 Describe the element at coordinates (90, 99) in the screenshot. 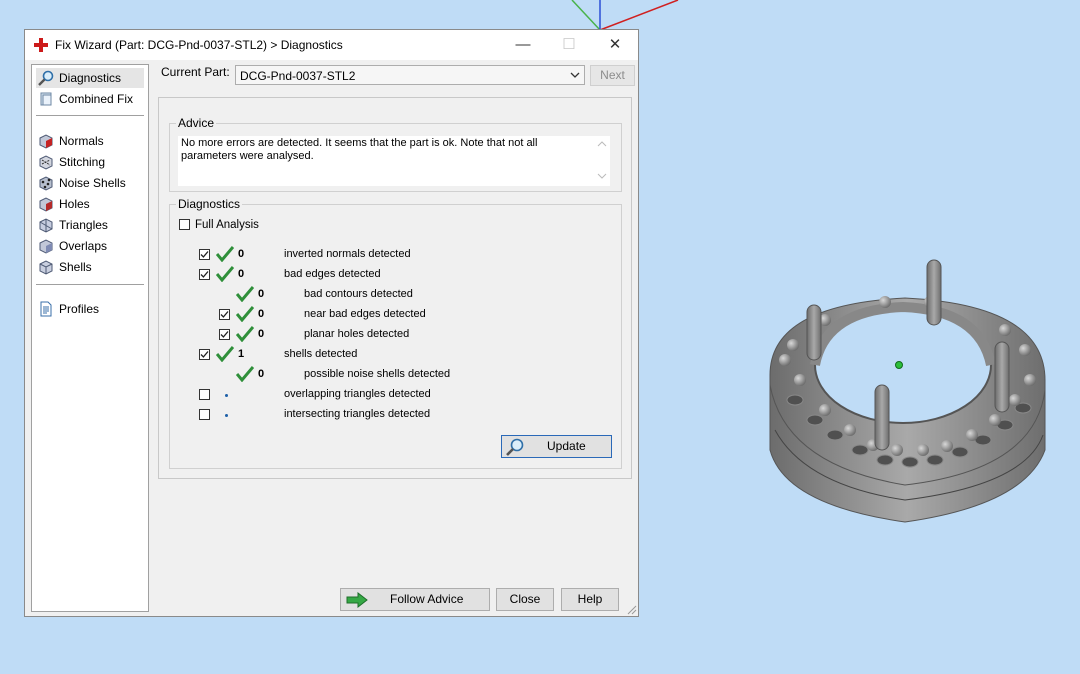

I see `sidebar-item-combined-fix: Combined Fix` at that location.